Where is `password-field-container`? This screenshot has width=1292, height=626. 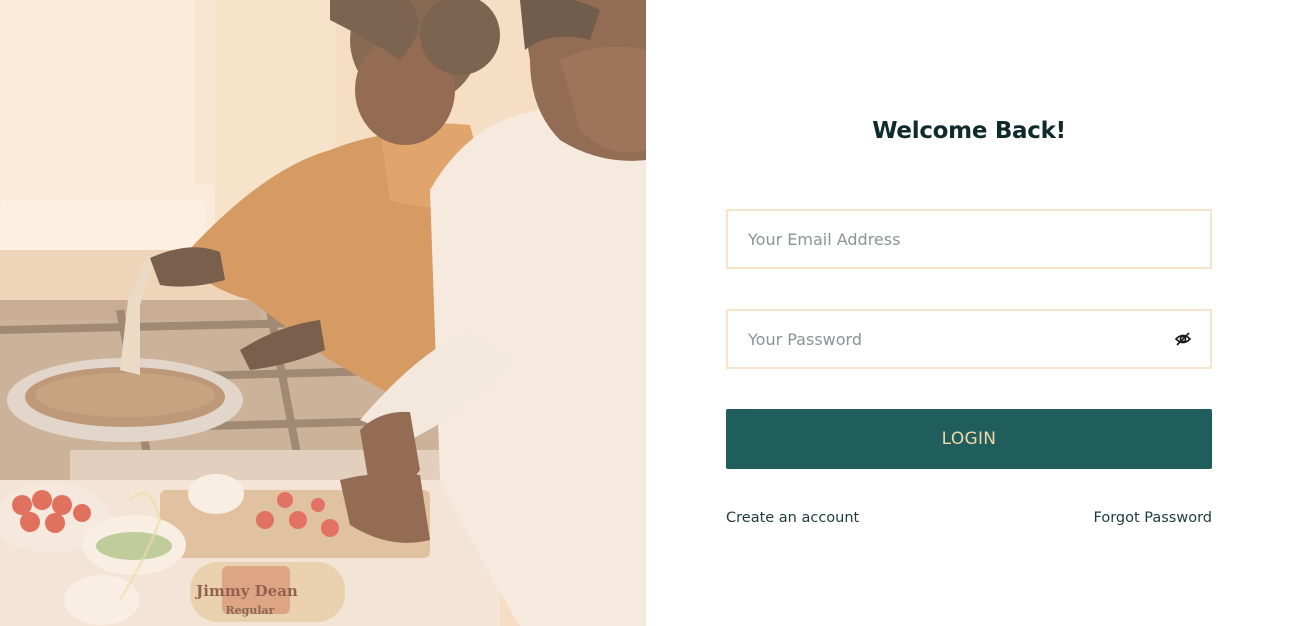 password-field-container is located at coordinates (969, 339).